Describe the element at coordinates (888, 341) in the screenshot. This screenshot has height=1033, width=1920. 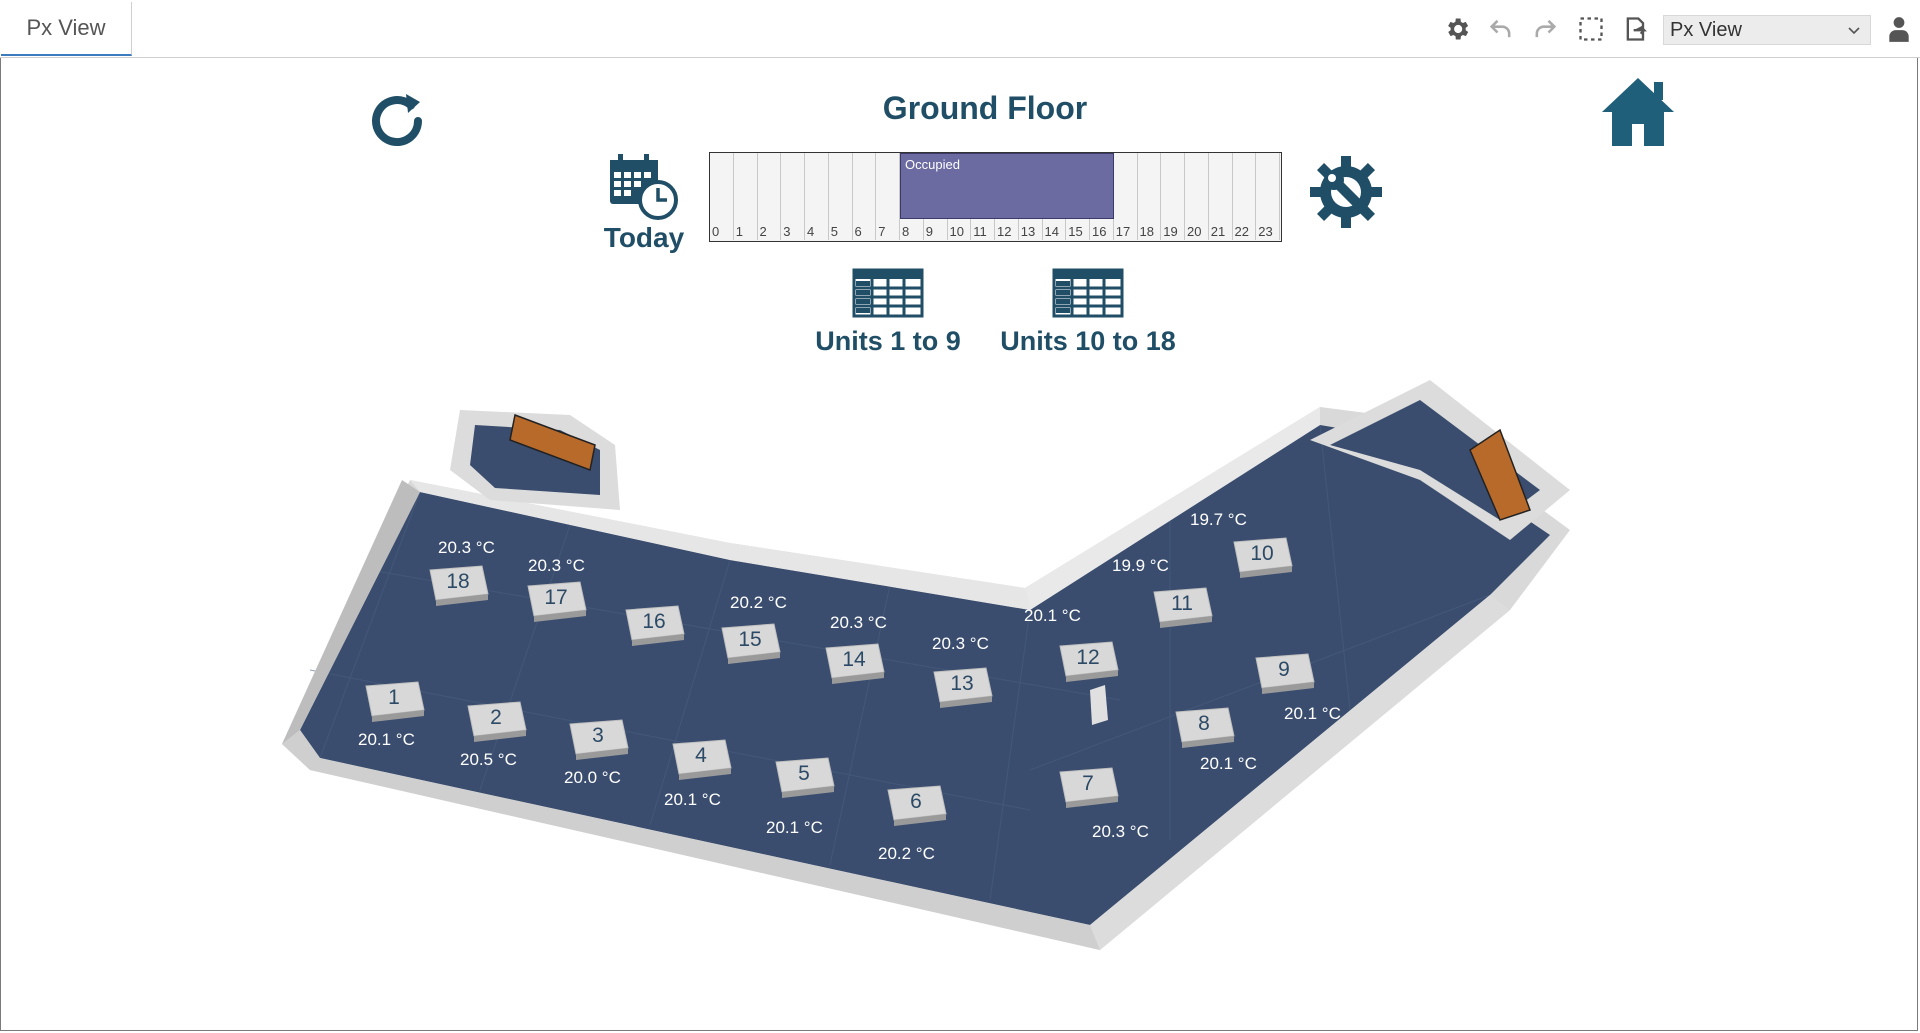
I see `units-1-9-label: Units 1 to 9` at that location.